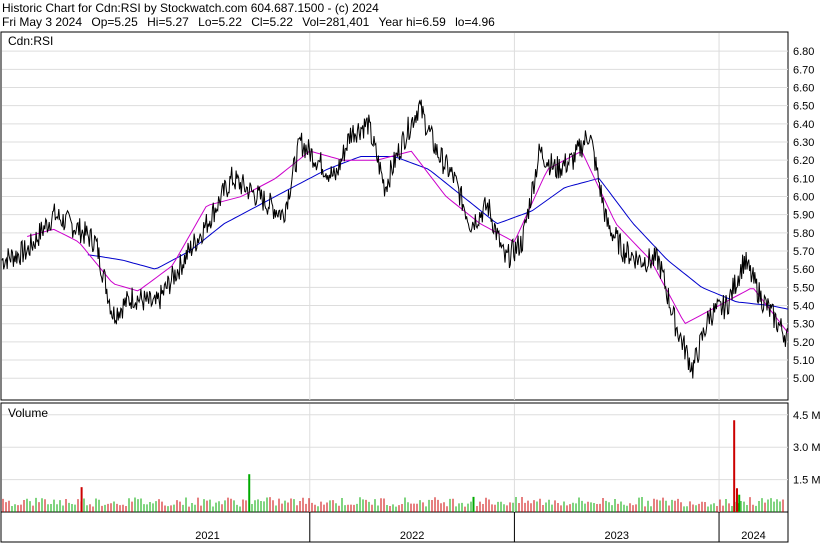  What do you see at coordinates (803, 198) in the screenshot?
I see `price-tick-label: 6.00` at bounding box center [803, 198].